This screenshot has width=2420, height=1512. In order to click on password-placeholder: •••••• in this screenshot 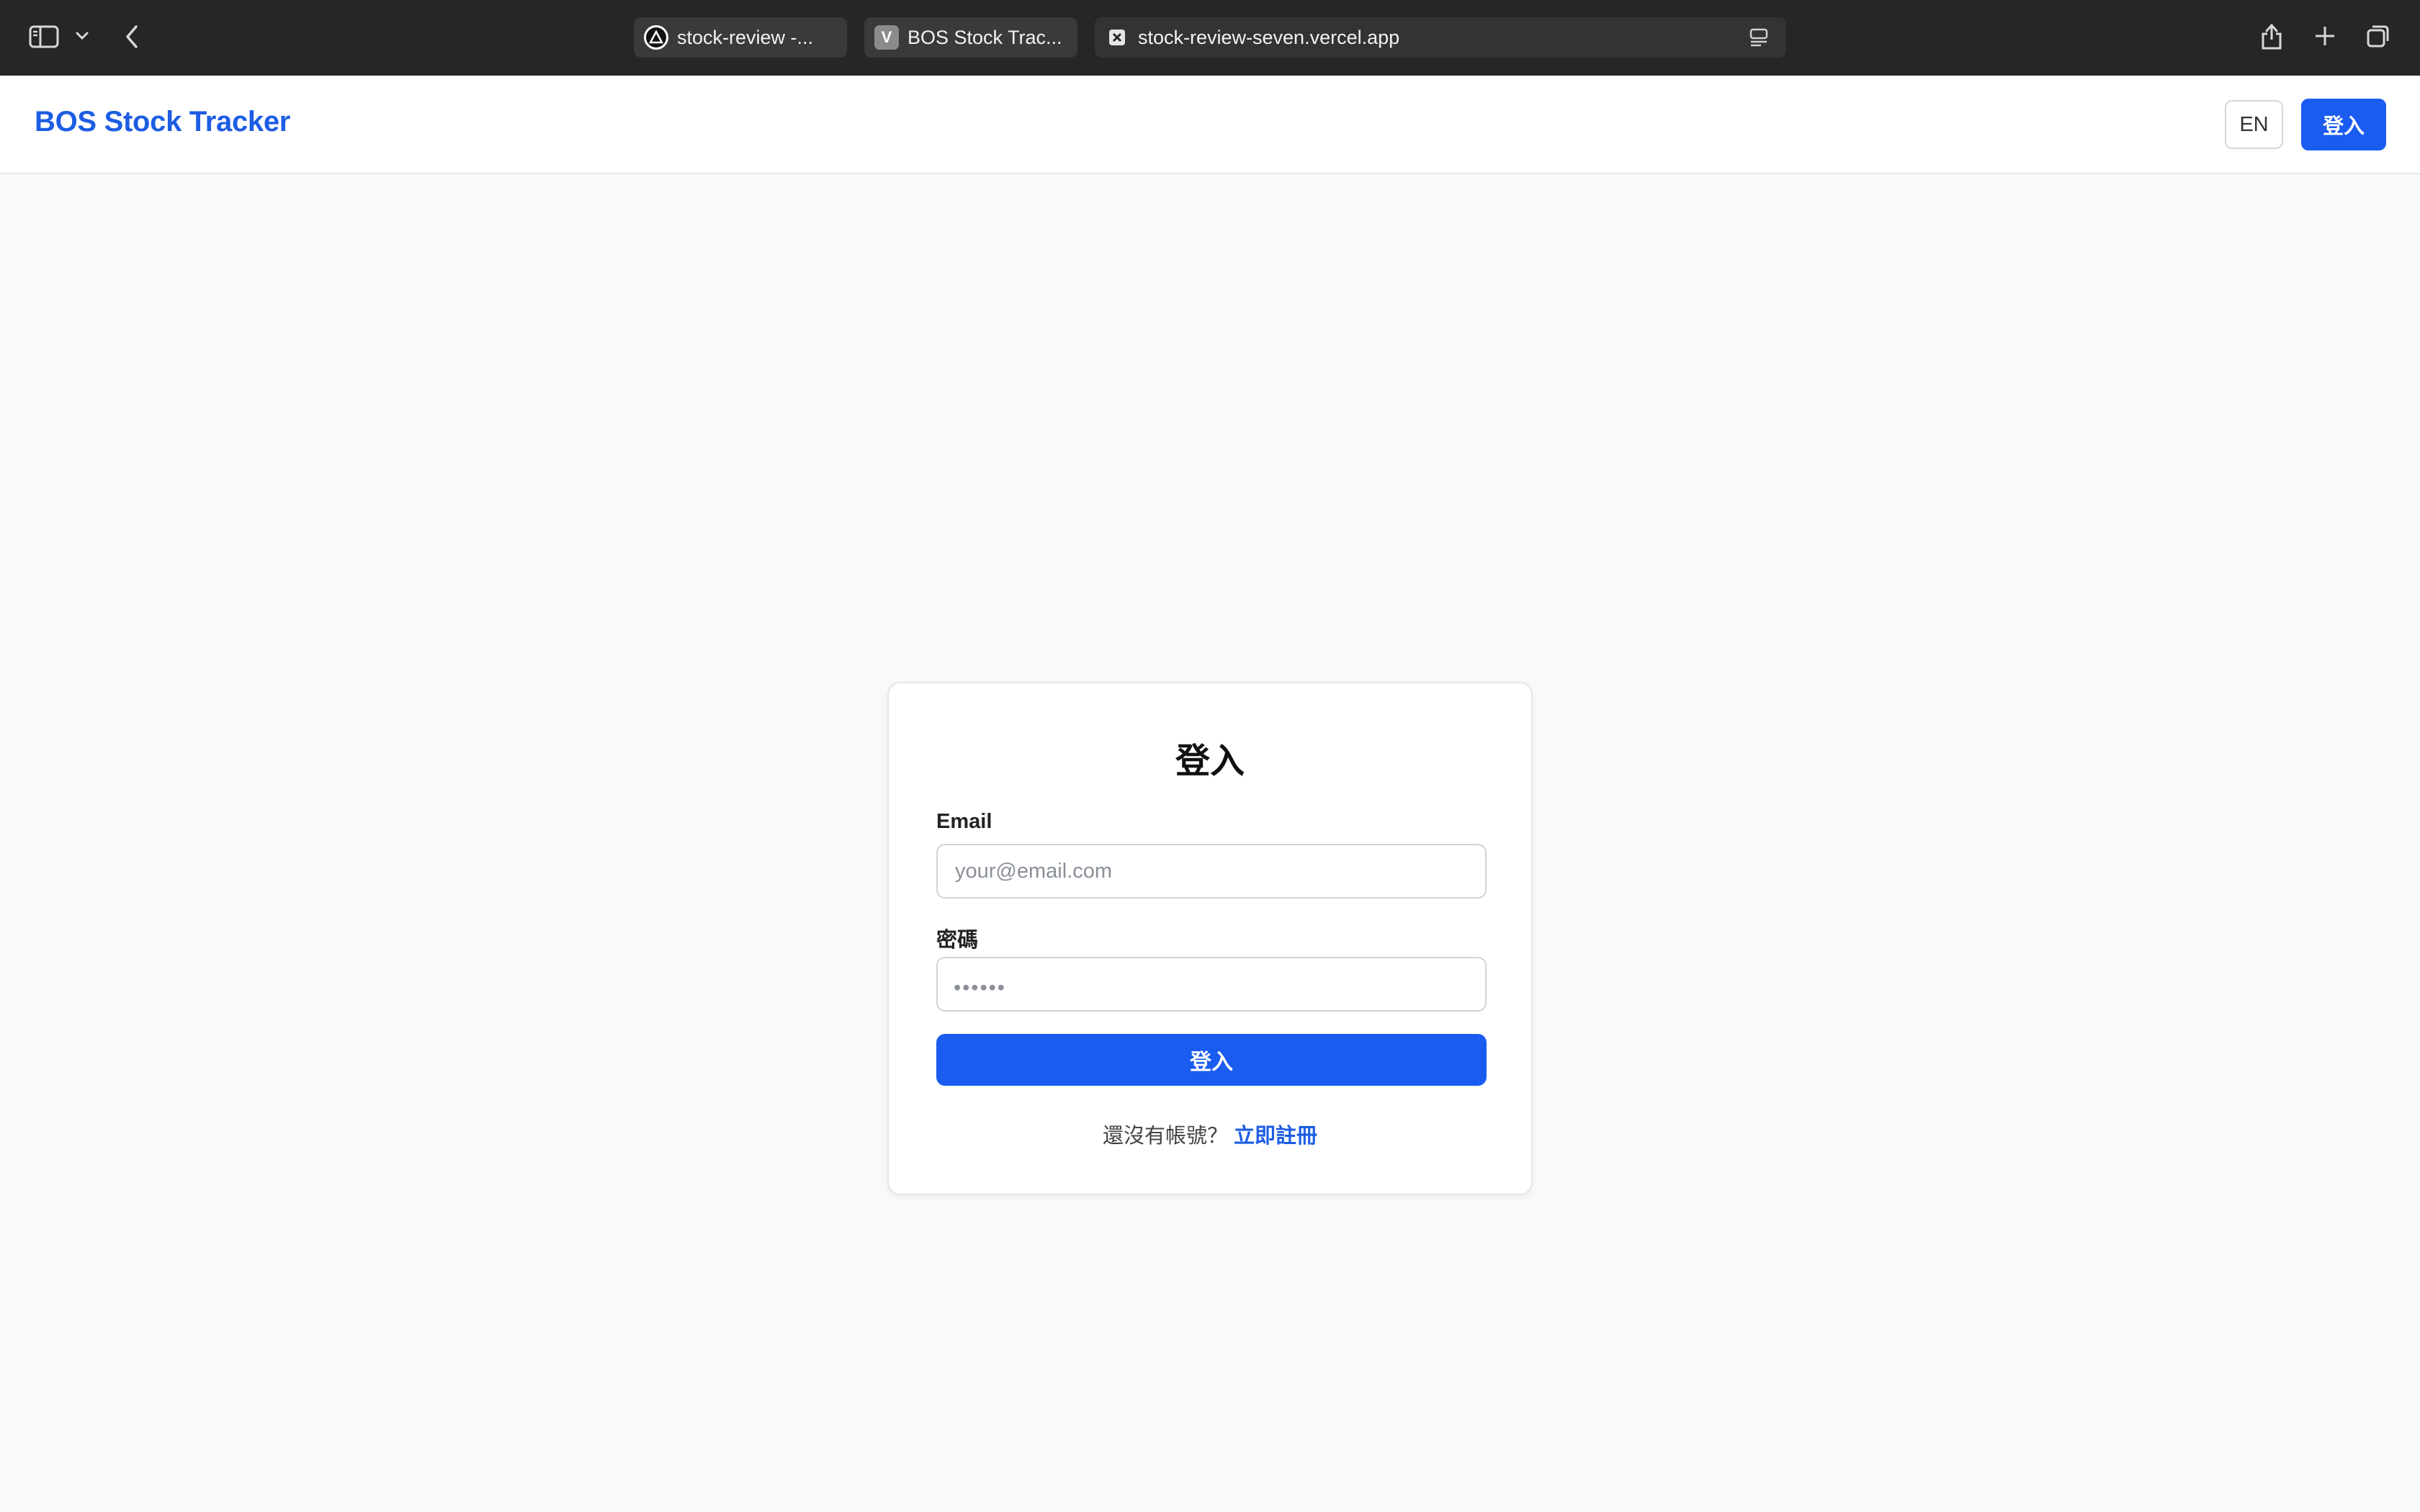, I will do `click(980, 987)`.